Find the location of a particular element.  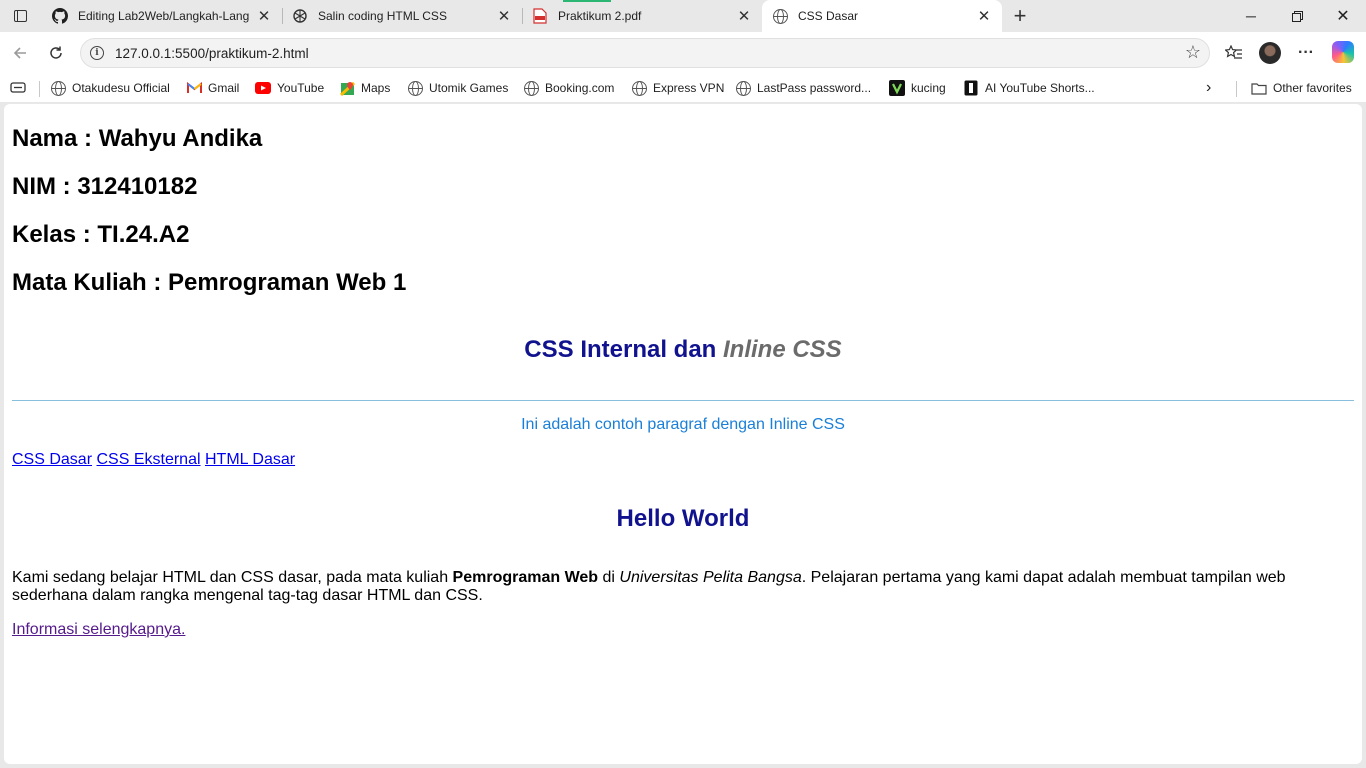

bookmark-label: Utomik Games is located at coordinates (469, 88).